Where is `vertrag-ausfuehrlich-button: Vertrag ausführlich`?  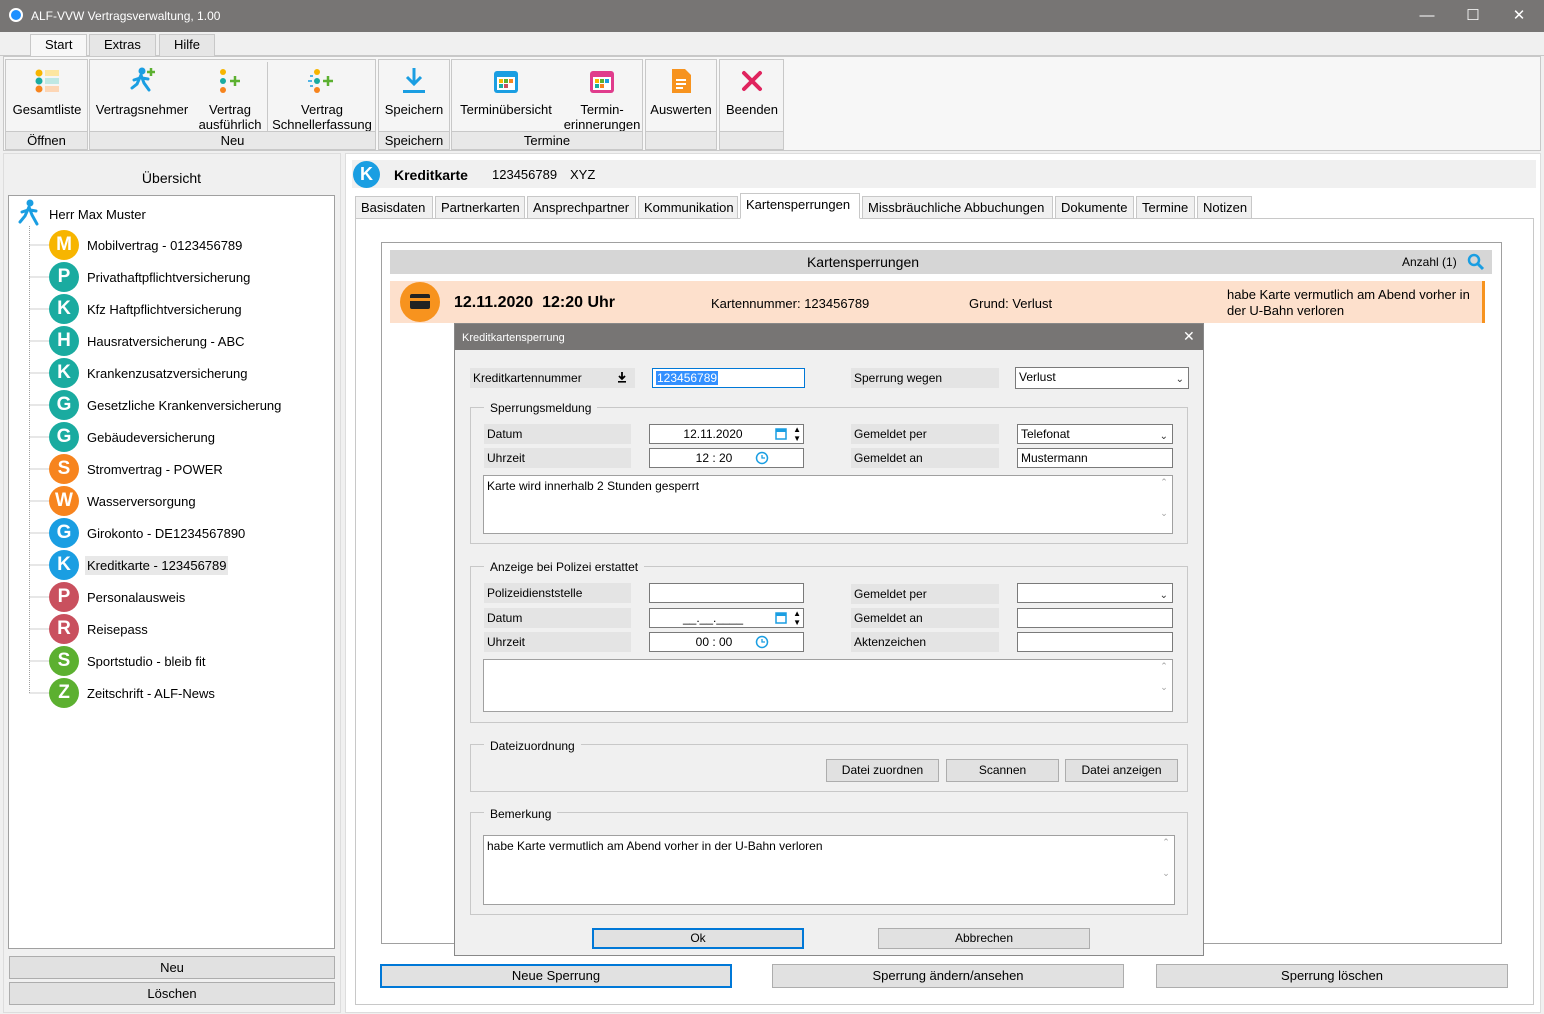 vertrag-ausfuehrlich-button: Vertrag ausführlich is located at coordinates (230, 97).